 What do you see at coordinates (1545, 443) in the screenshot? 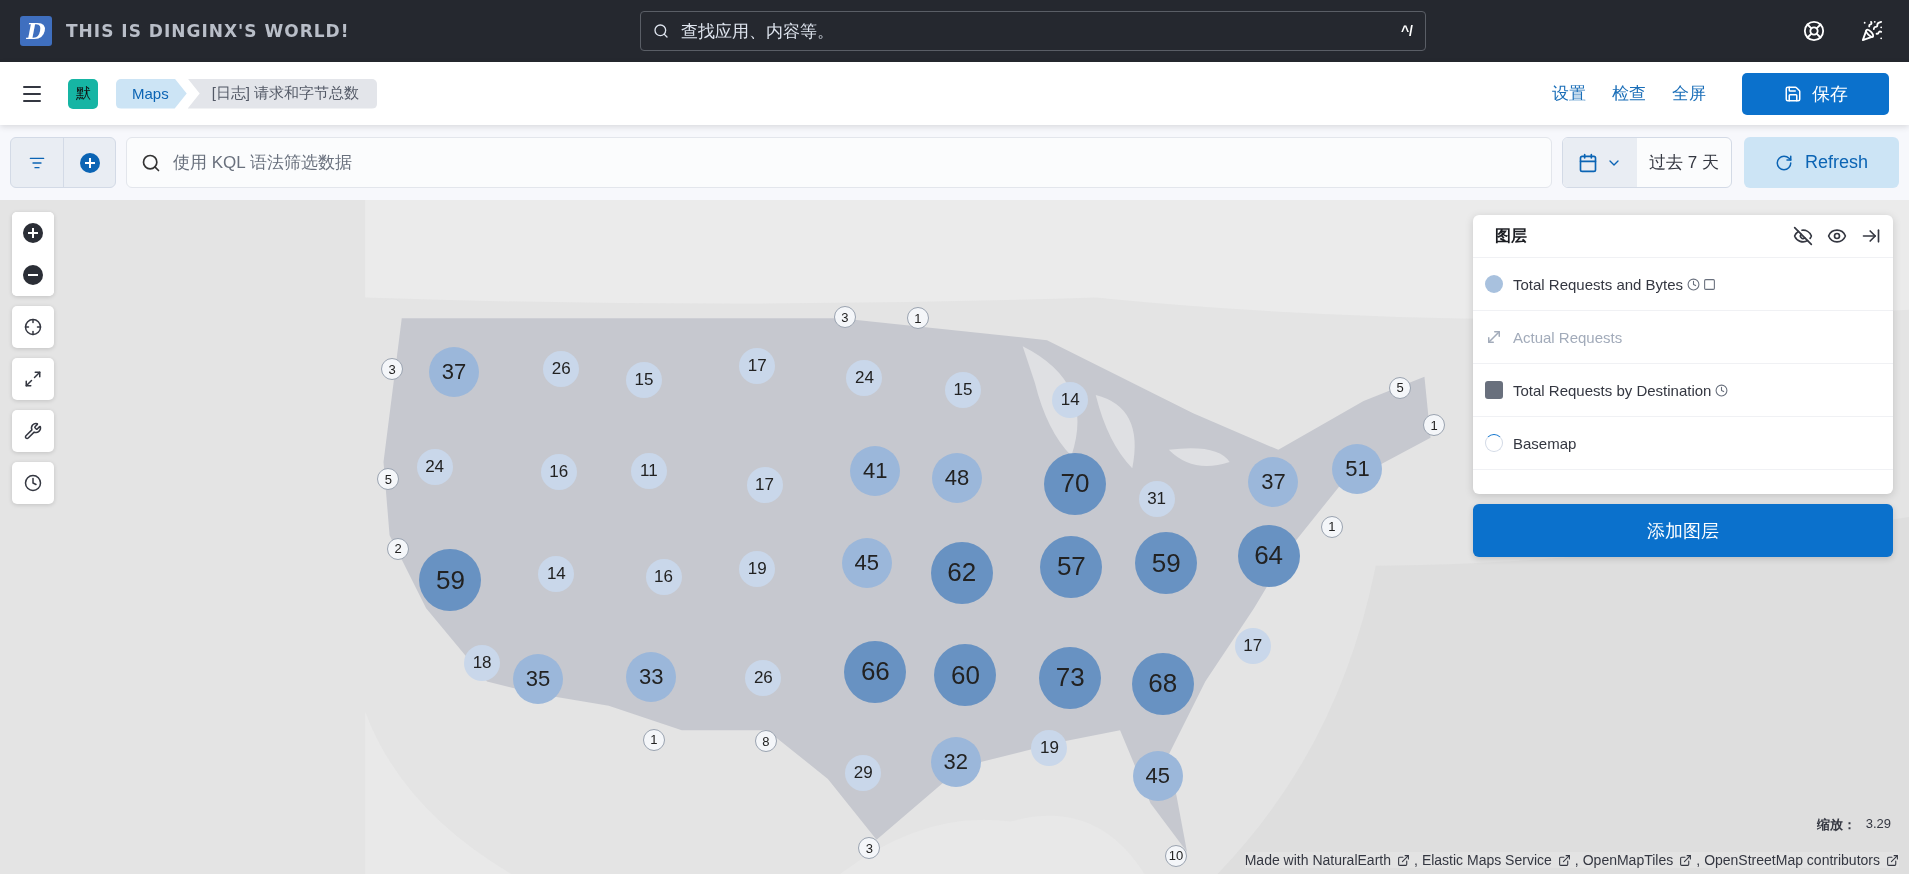
I see `layer-name: Basemap` at bounding box center [1545, 443].